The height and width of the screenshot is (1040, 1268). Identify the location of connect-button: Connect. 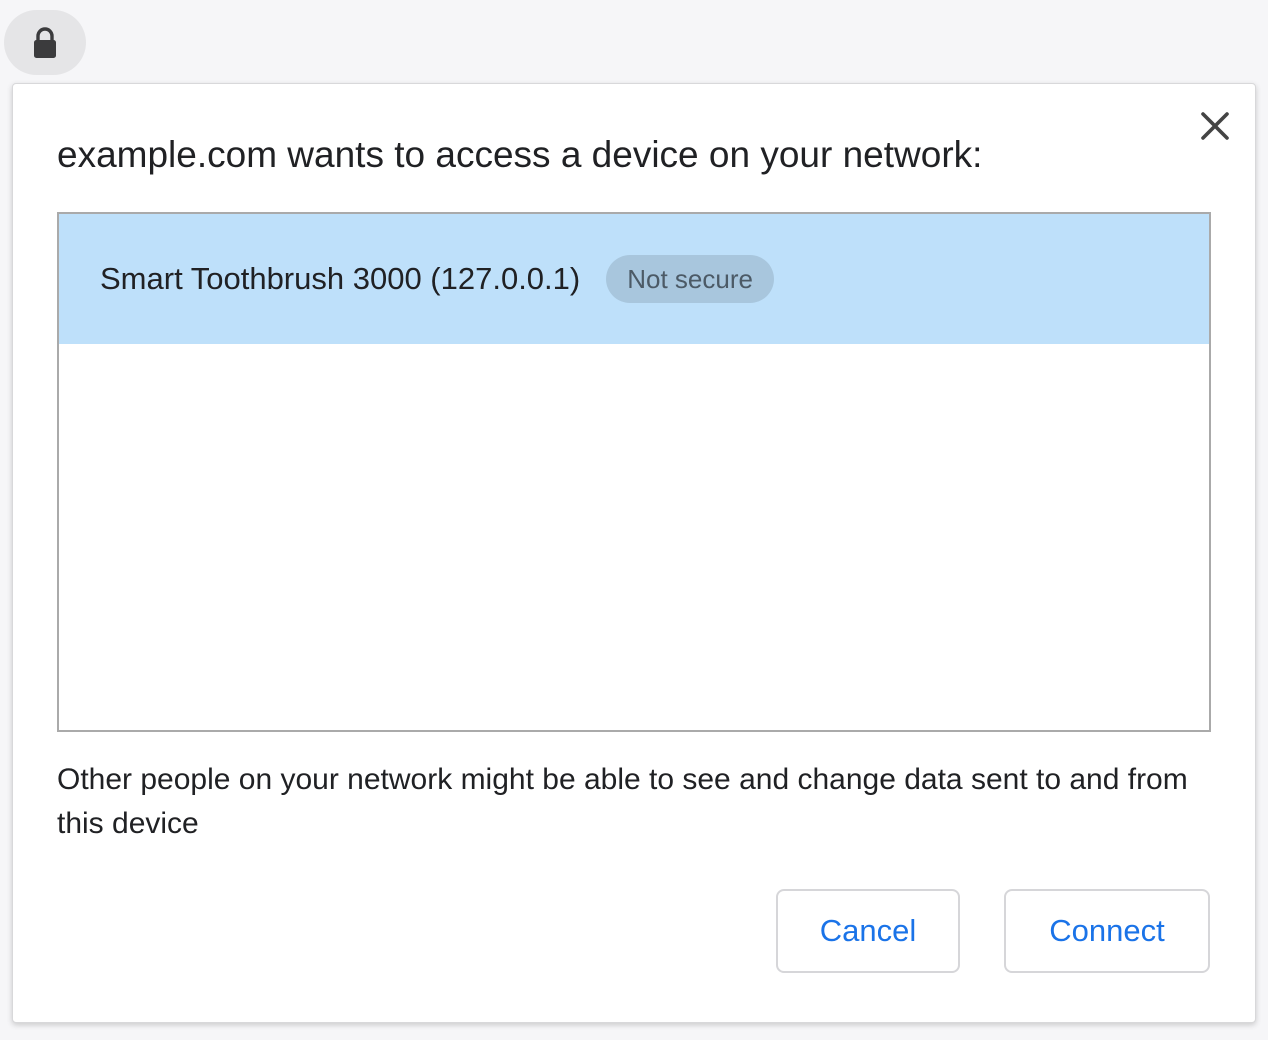
(1107, 931).